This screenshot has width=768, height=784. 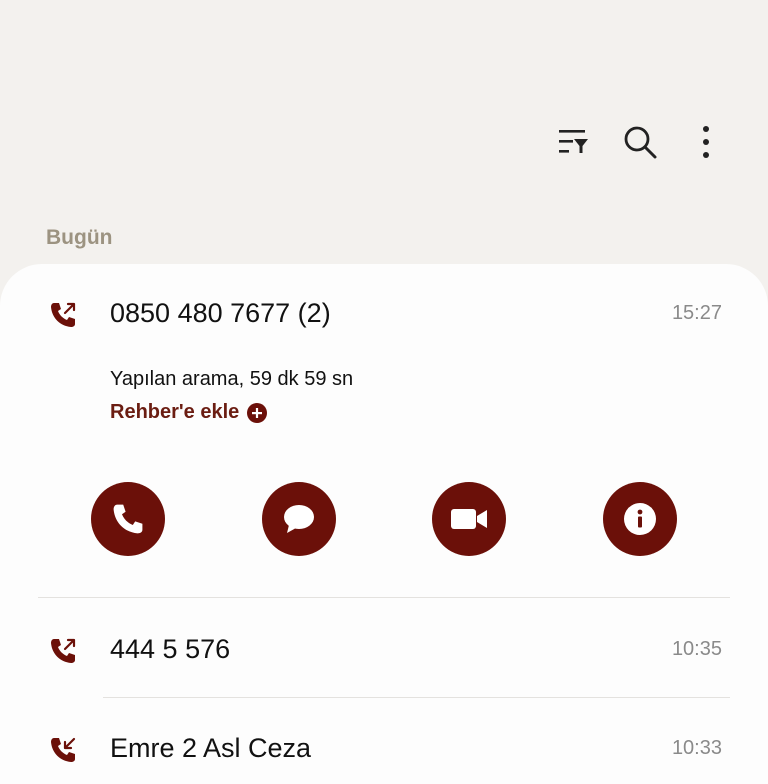 What do you see at coordinates (696, 313) in the screenshot?
I see `call-time: 15:27` at bounding box center [696, 313].